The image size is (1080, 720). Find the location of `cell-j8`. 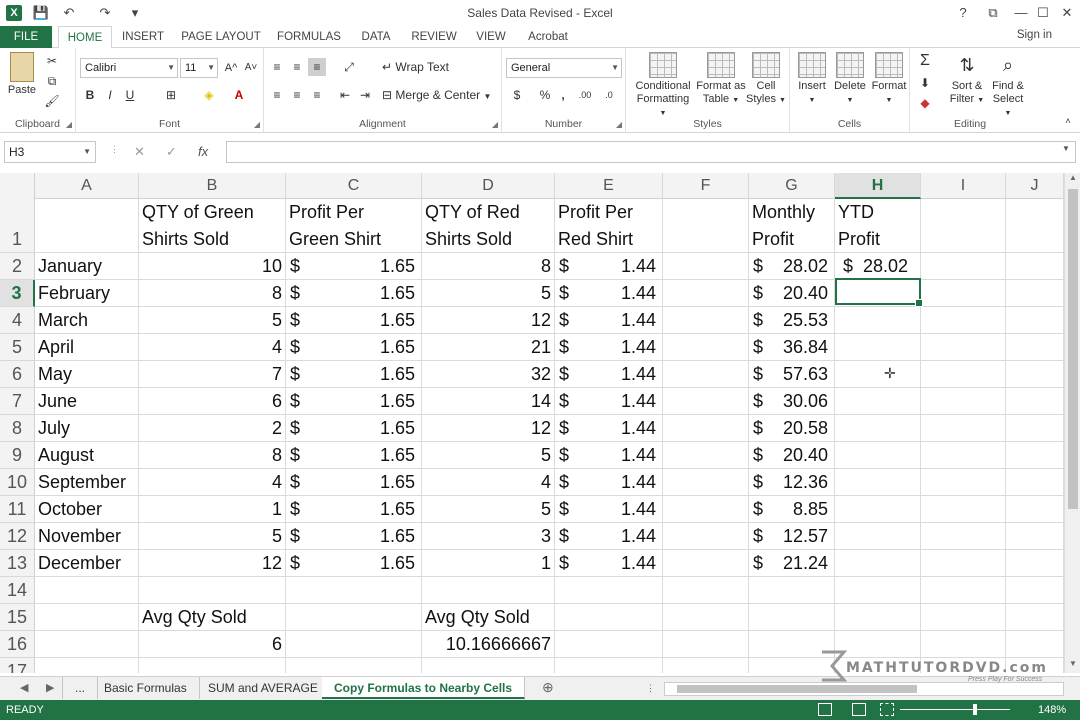

cell-j8 is located at coordinates (1035, 428).